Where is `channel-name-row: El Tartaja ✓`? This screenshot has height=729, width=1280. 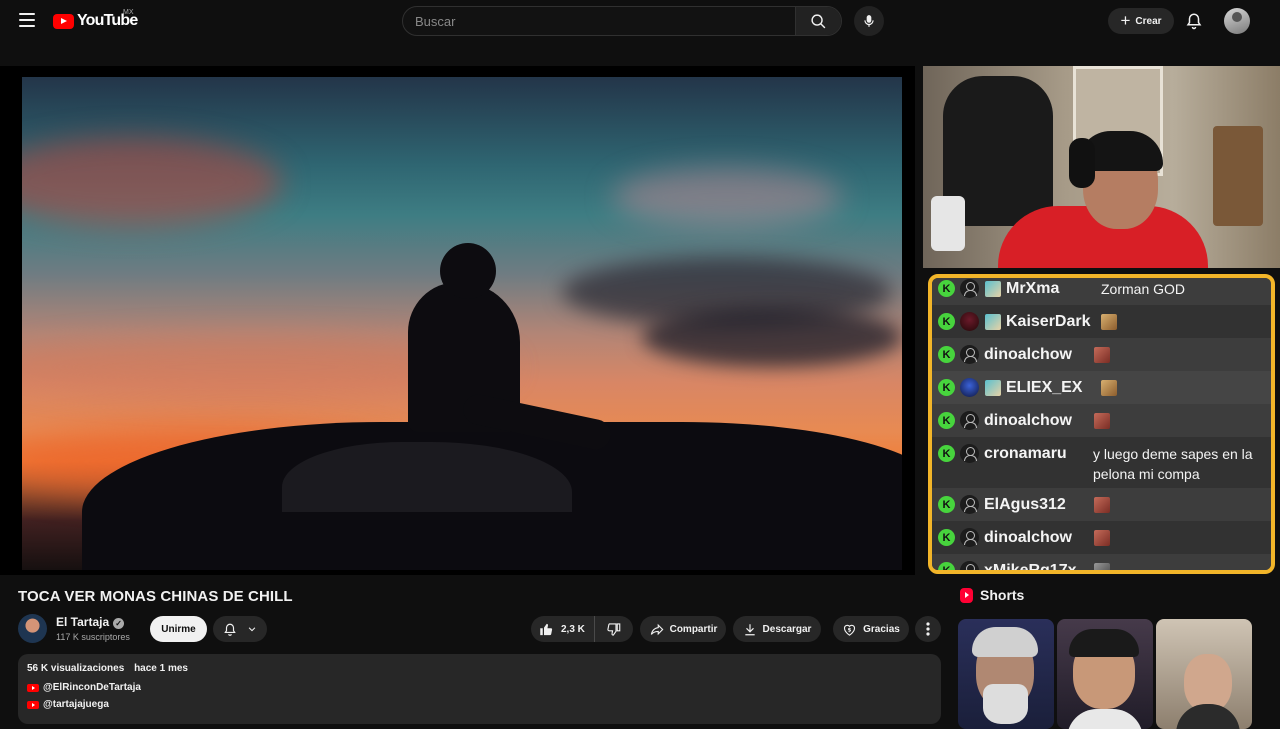 channel-name-row: El Tartaja ✓ is located at coordinates (90, 622).